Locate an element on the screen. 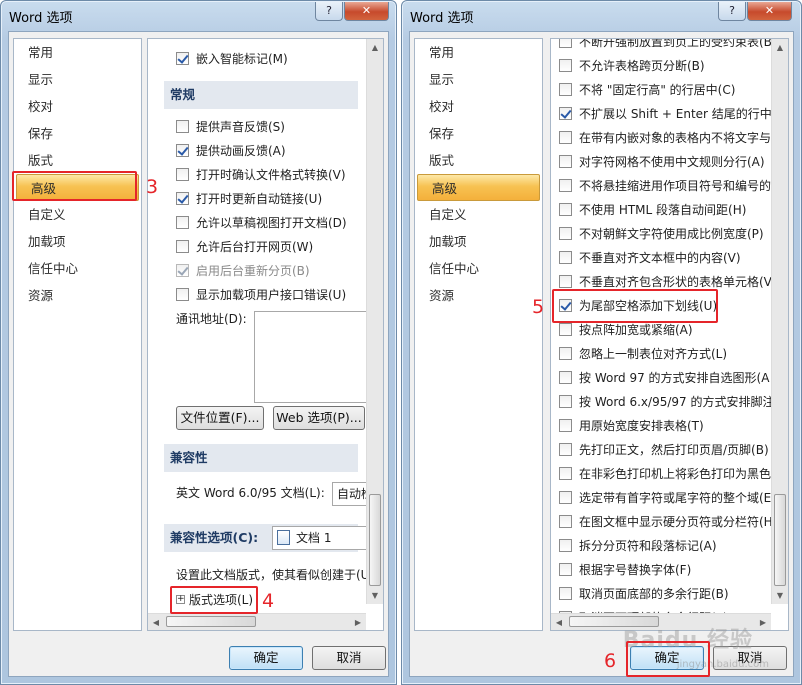 Image resolution: width=802 pixels, height=685 pixels. option-row: 允许后台打开网页(W) is located at coordinates (244, 248).